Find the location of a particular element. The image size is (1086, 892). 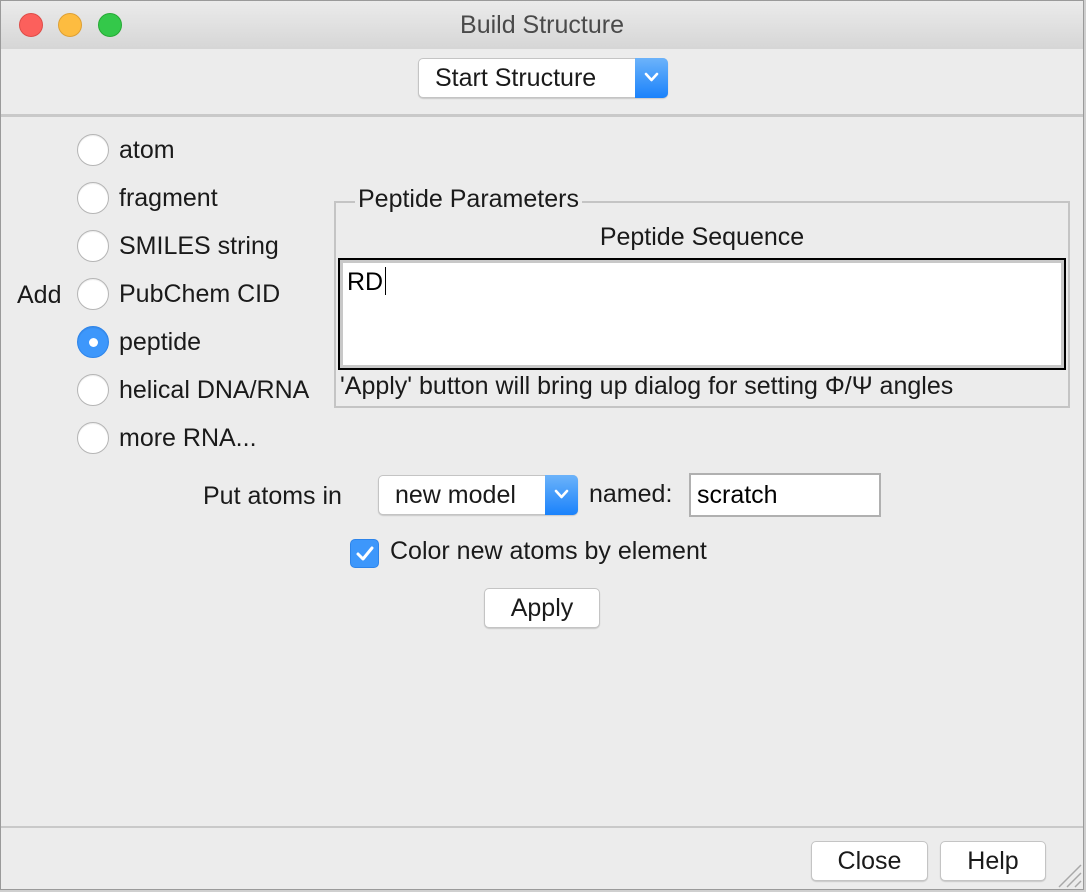

model-name-input: scratch is located at coordinates (785, 495).